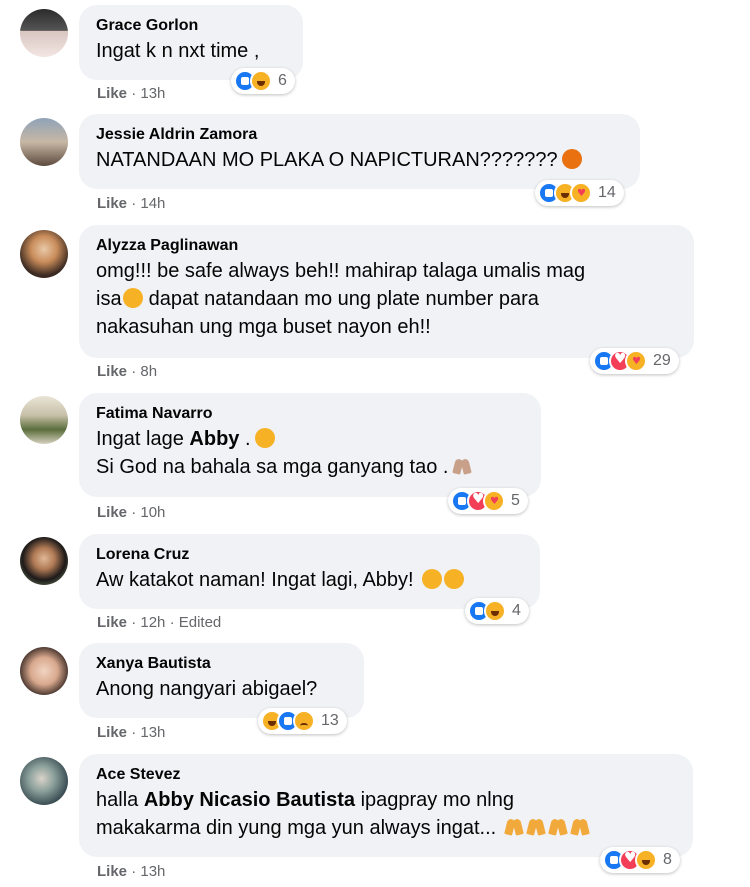 This screenshot has height=887, width=750. What do you see at coordinates (200, 622) in the screenshot?
I see `edited-label: Edited` at bounding box center [200, 622].